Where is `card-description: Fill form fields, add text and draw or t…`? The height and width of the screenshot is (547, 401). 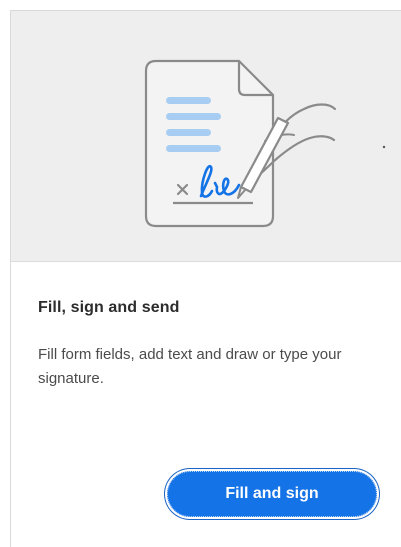
card-description: Fill form fields, add text and draw or t… is located at coordinates (190, 366).